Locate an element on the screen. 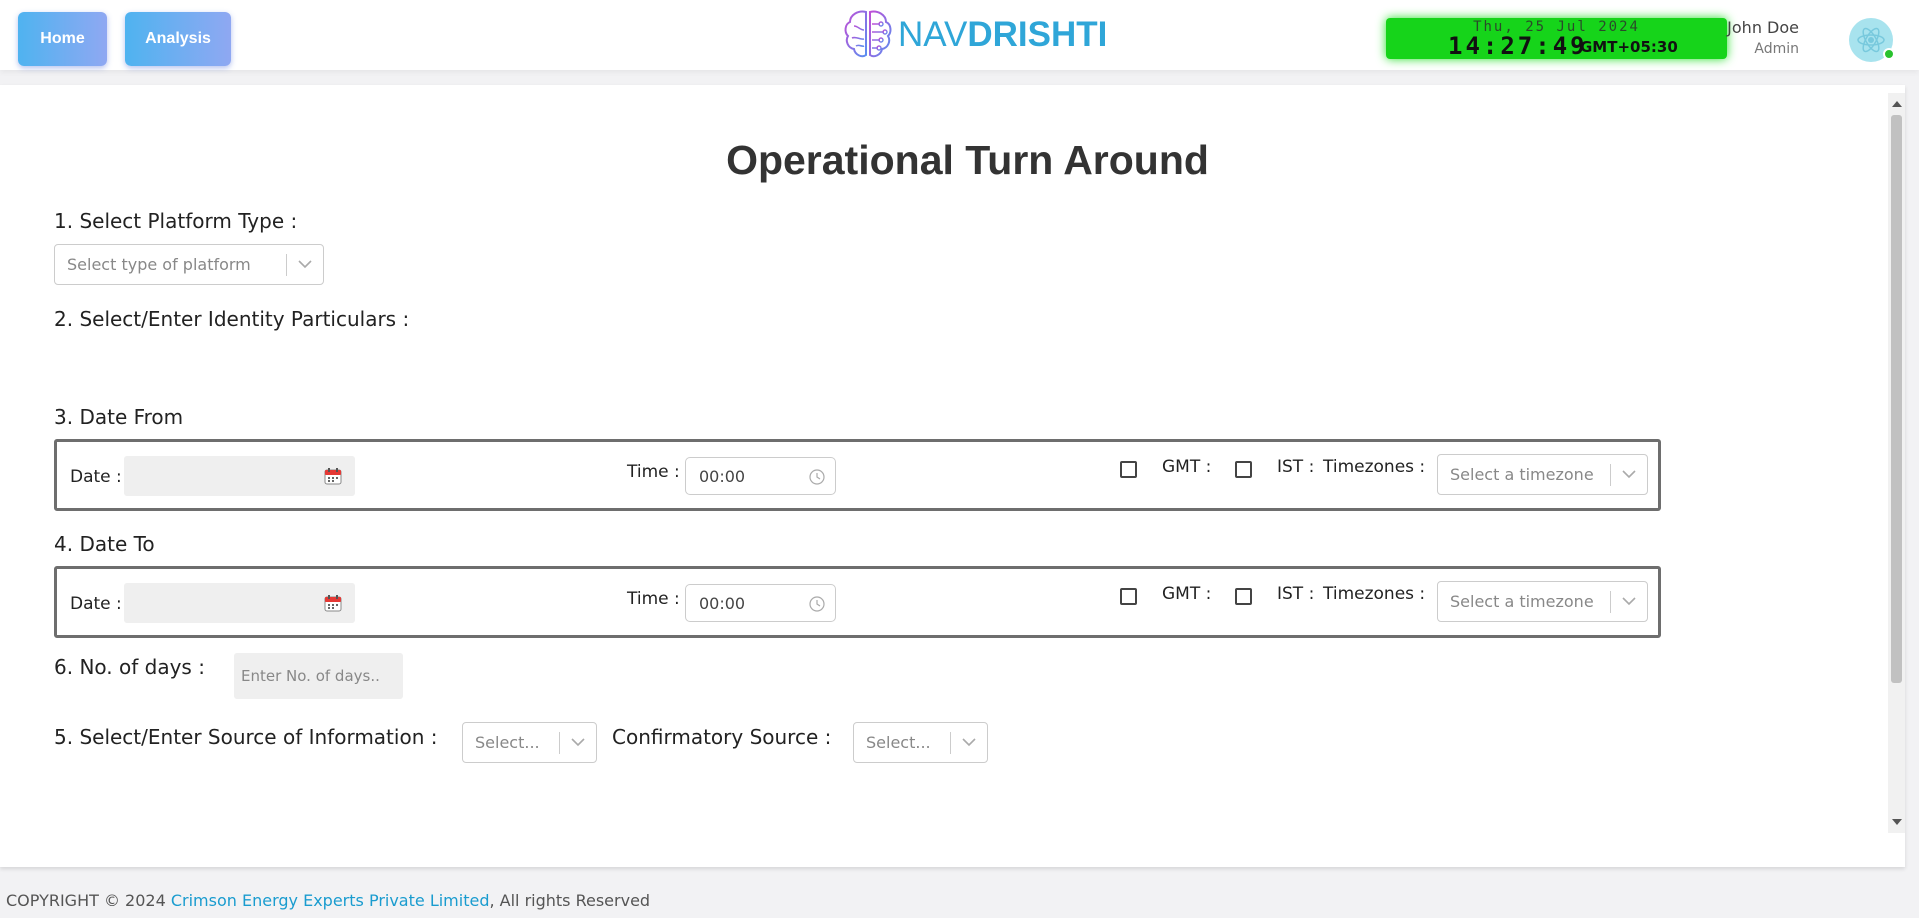  user-avatar-icon is located at coordinates (1871, 40).